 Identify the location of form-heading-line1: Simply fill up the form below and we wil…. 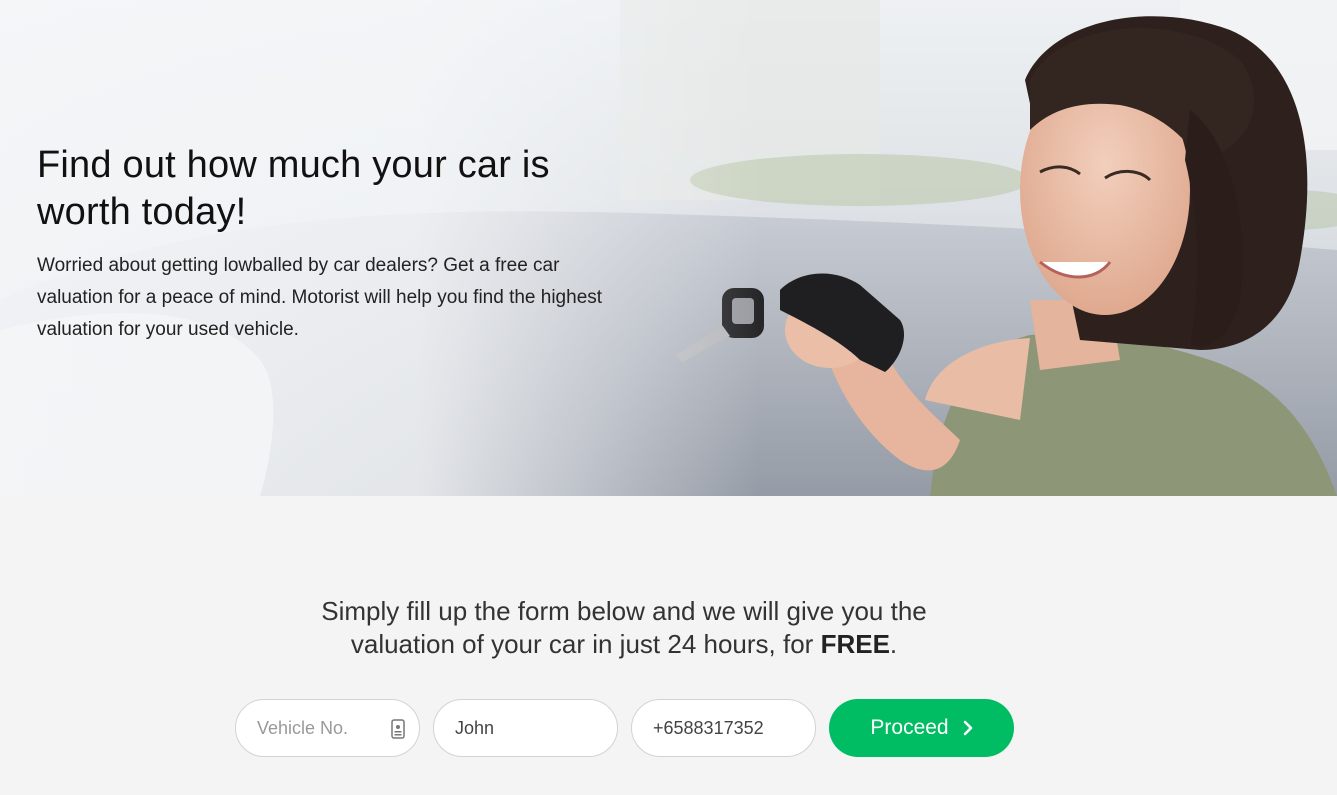
(624, 611).